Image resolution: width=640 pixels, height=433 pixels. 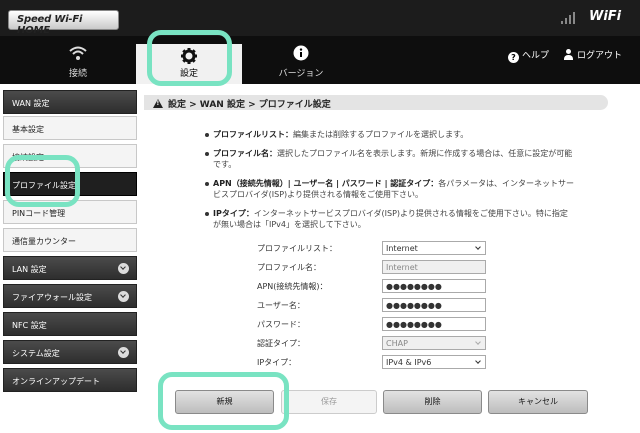 I want to click on tab-version-label: バージョン, so click(x=301, y=74).